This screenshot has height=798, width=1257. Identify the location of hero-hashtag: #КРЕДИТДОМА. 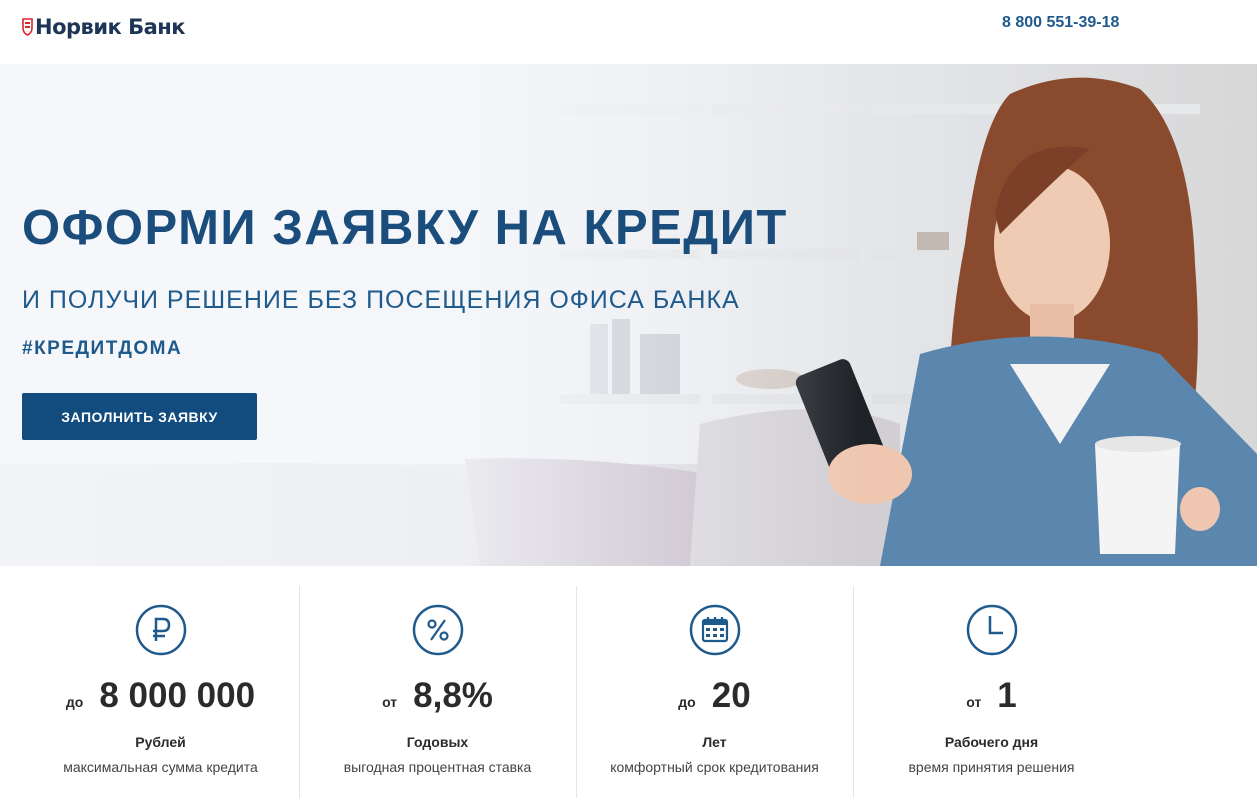
(102, 348).